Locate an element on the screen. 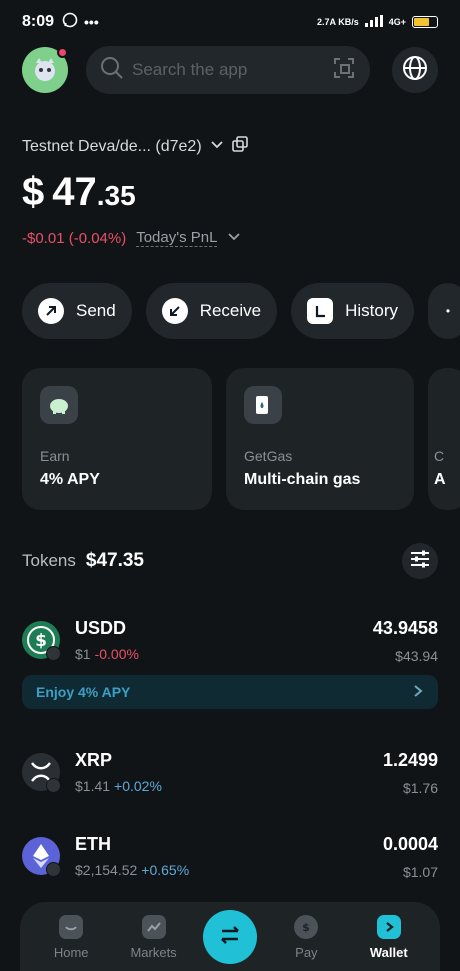 The width and height of the screenshot is (460, 971). token-value: $1.07 is located at coordinates (420, 872).